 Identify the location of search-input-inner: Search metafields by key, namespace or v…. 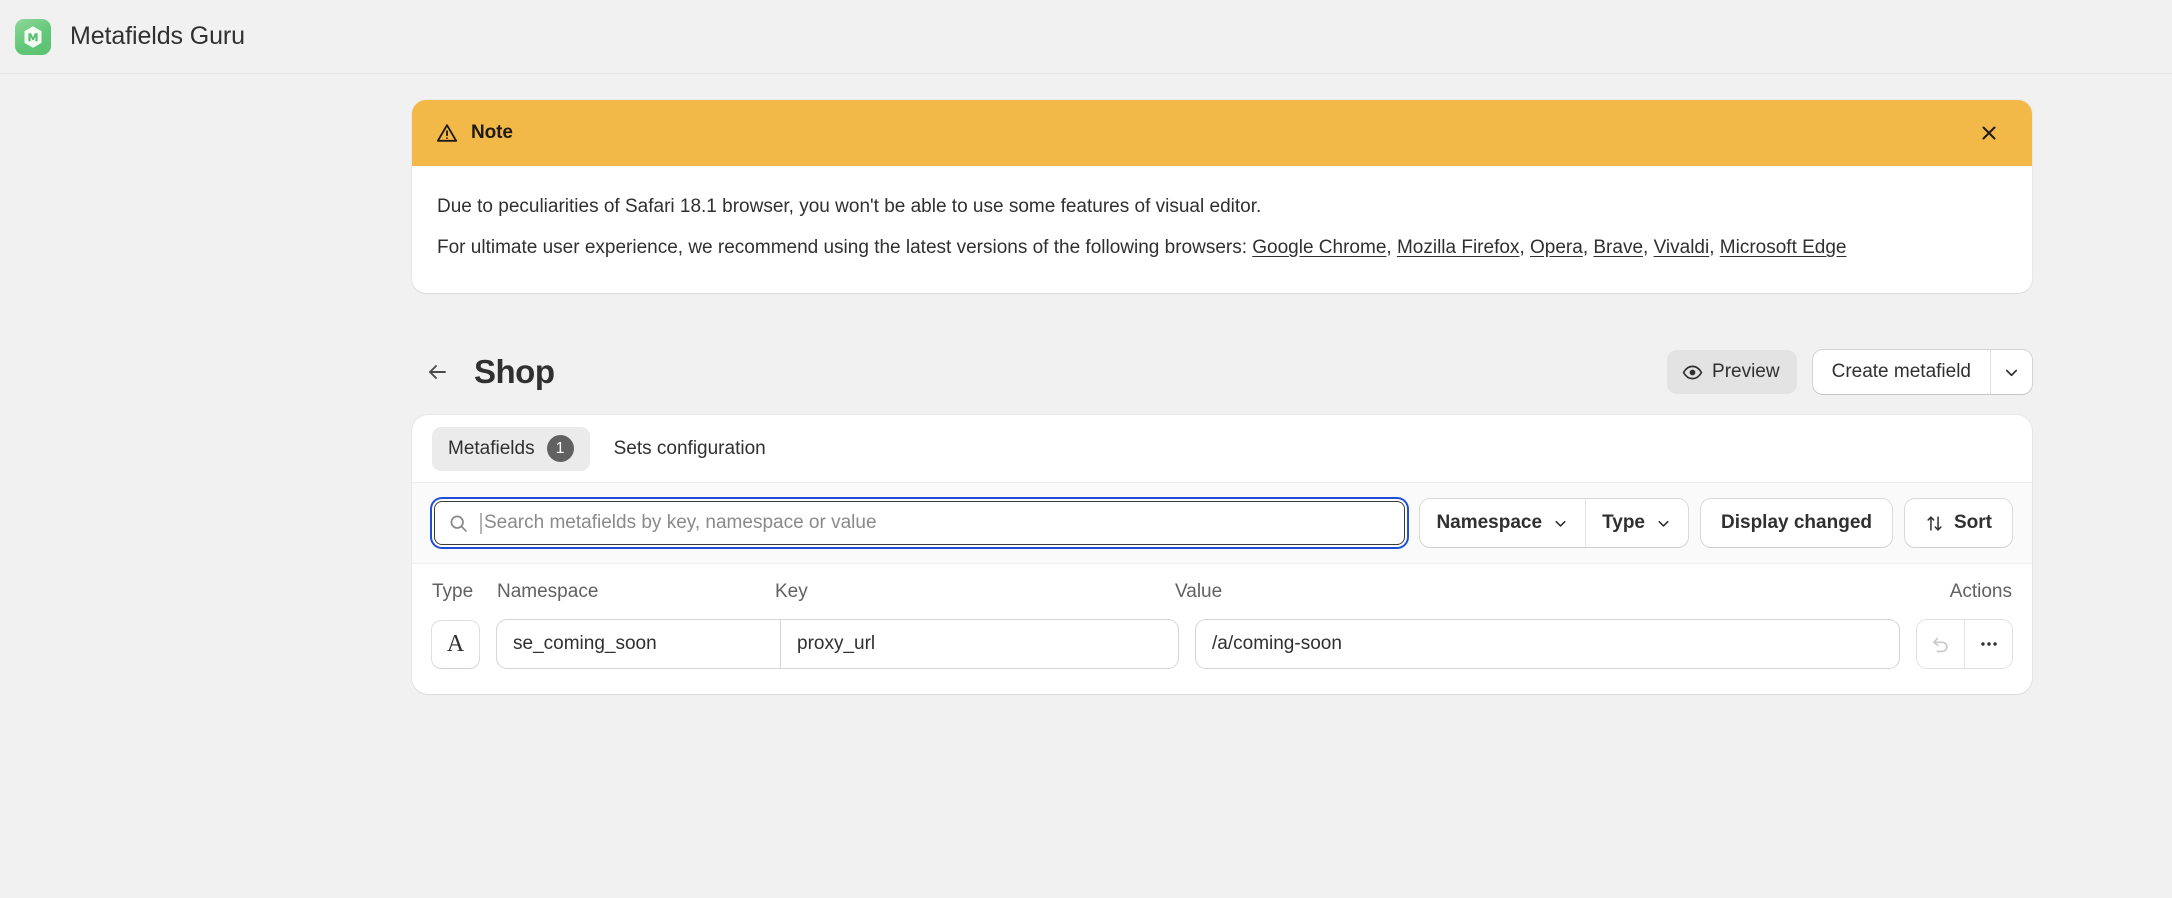
(920, 523).